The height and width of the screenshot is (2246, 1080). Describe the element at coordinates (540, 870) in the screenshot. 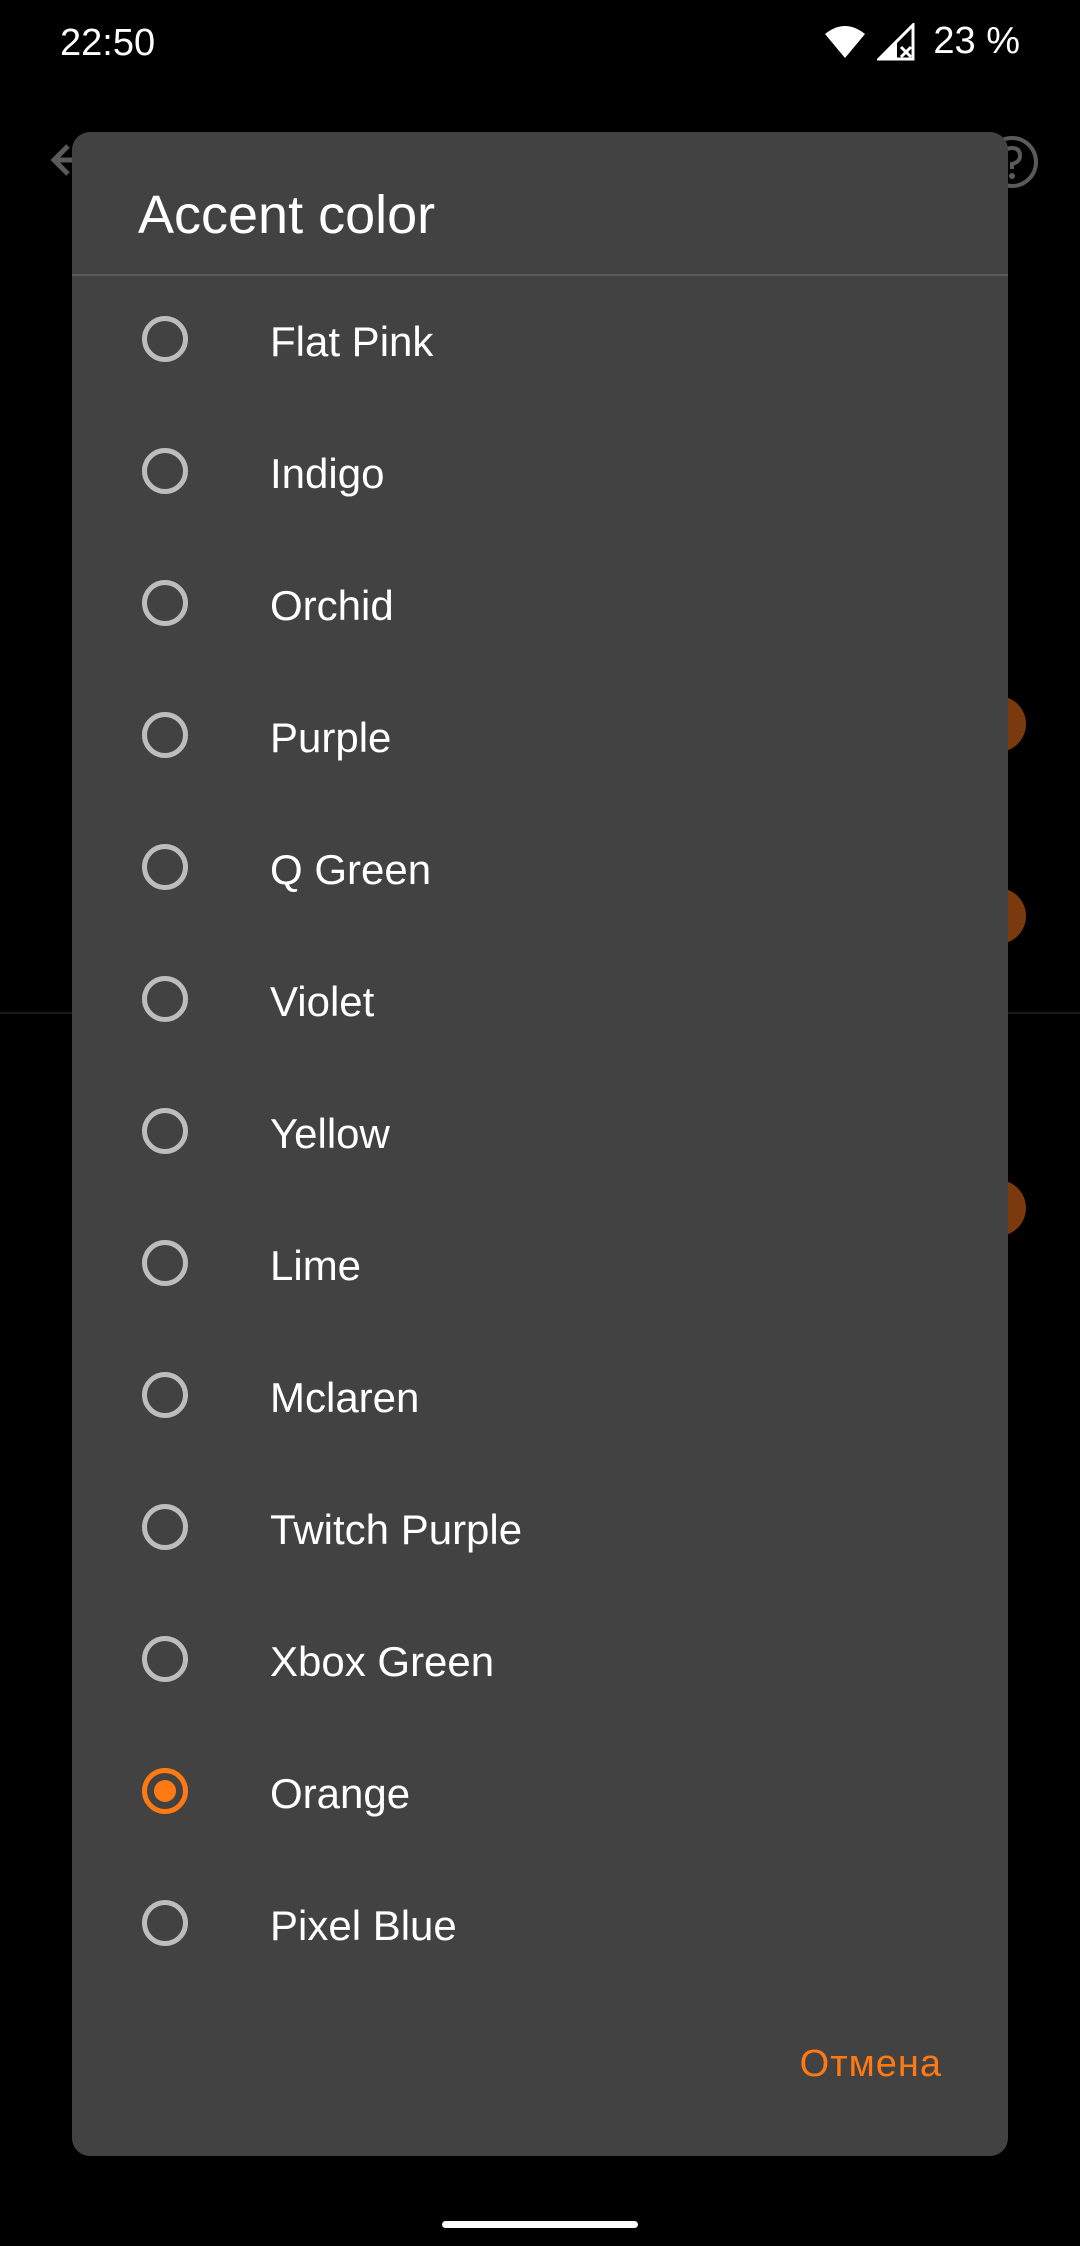

I see `accent-option: Q Green` at that location.